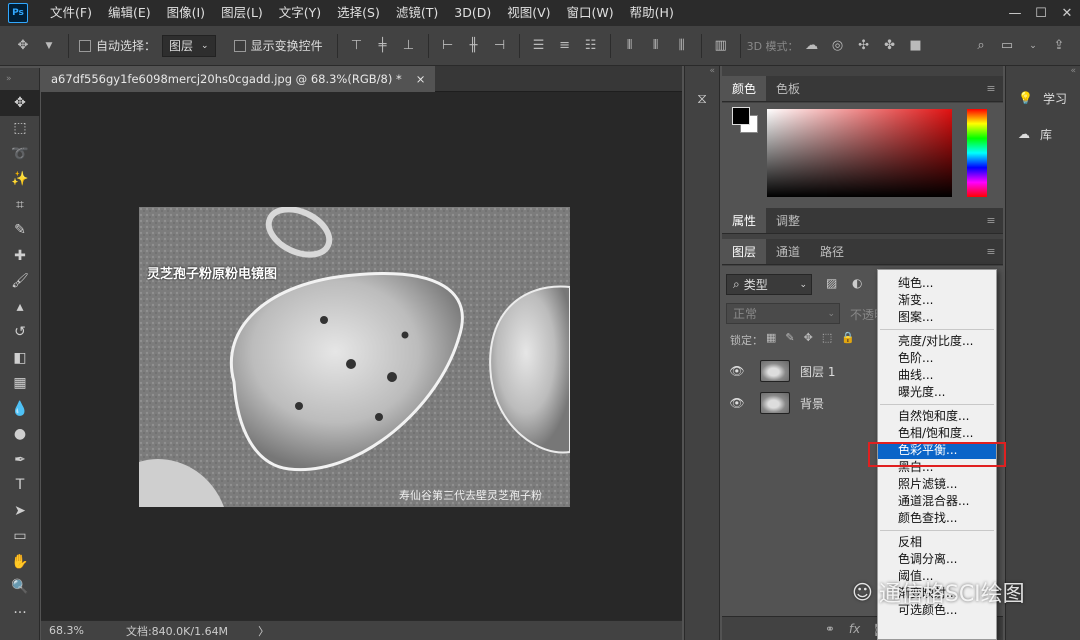  Describe the element at coordinates (20, 613) in the screenshot. I see `more-tools-icon: ···` at that location.